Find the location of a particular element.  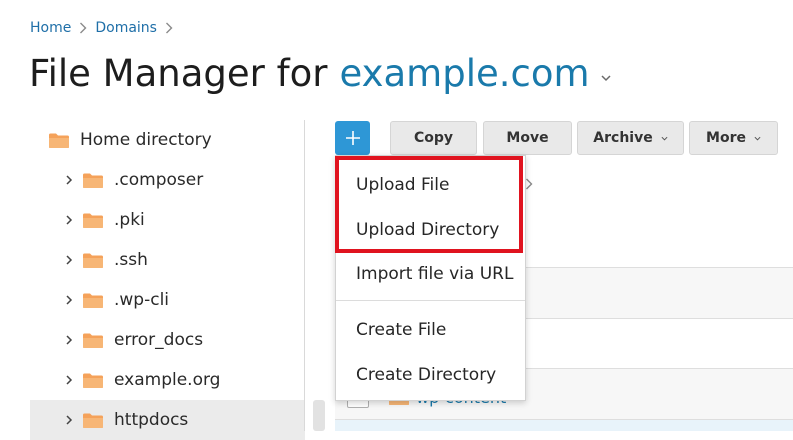

tree-item-label: Home directory is located at coordinates (146, 140).